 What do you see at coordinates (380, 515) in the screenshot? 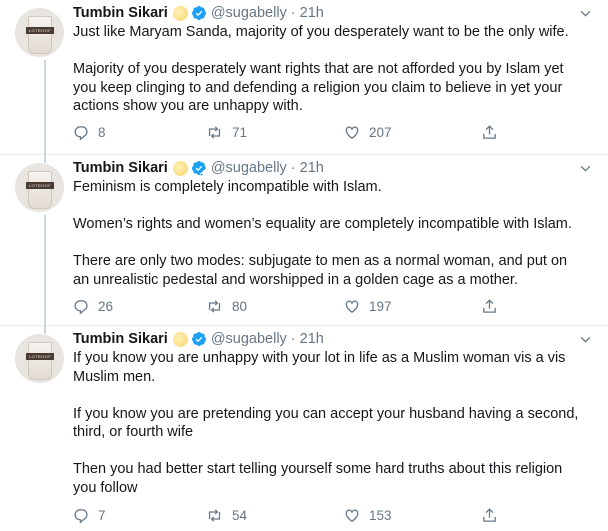
I see `like-count: 153` at bounding box center [380, 515].